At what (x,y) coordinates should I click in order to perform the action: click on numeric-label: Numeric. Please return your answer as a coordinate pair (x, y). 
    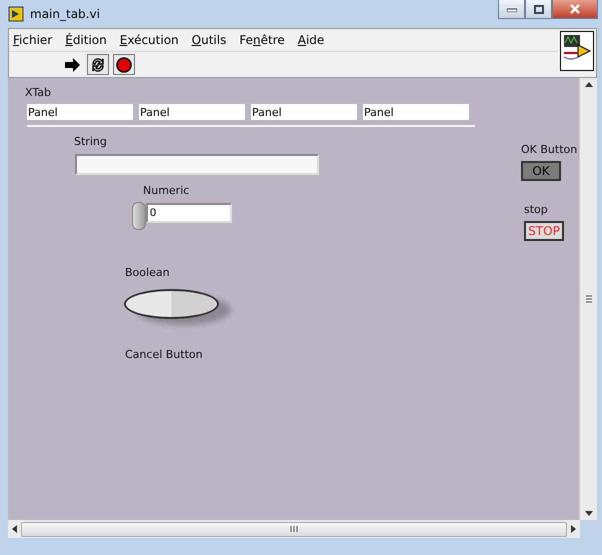
    Looking at the image, I should click on (166, 190).